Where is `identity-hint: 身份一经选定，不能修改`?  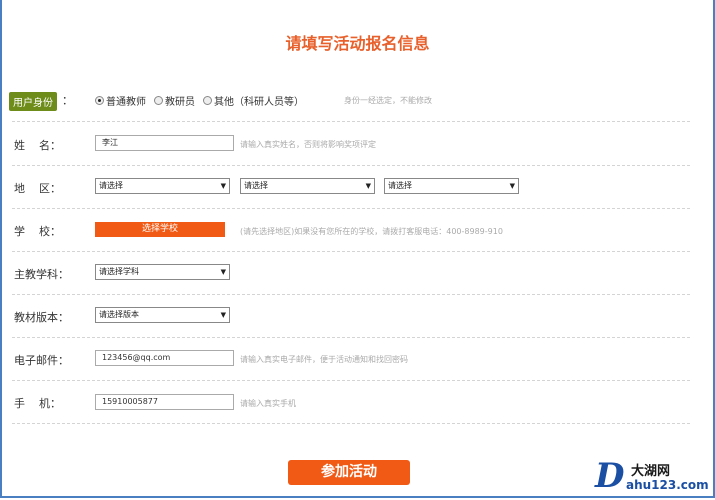
identity-hint: 身份一经选定，不能修改 is located at coordinates (388, 100).